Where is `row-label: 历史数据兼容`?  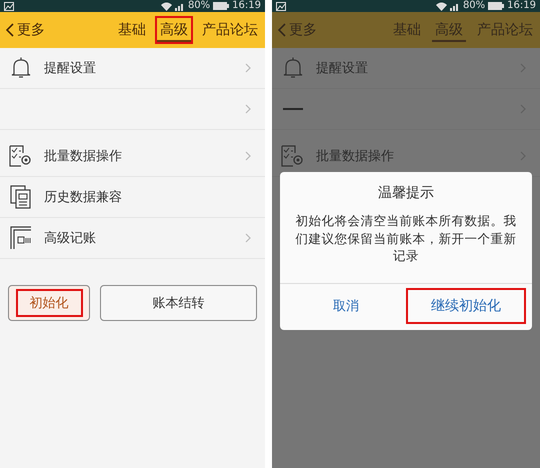
row-label: 历史数据兼容 is located at coordinates (83, 197).